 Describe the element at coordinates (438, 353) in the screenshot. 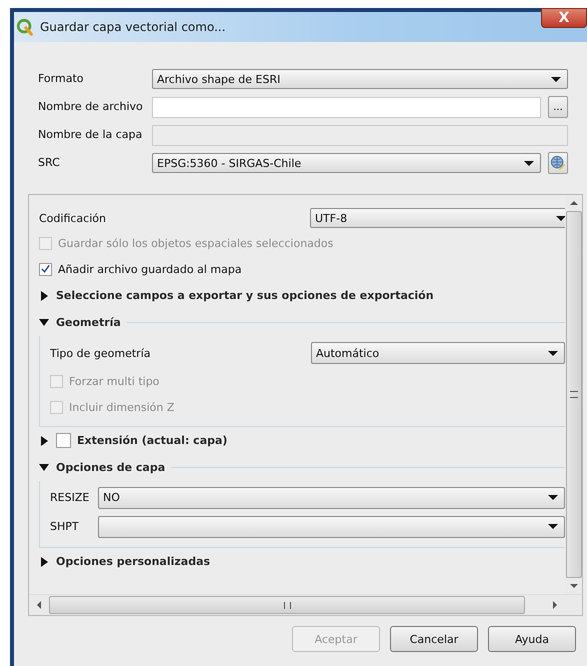

I see `dropdown: Automático` at that location.